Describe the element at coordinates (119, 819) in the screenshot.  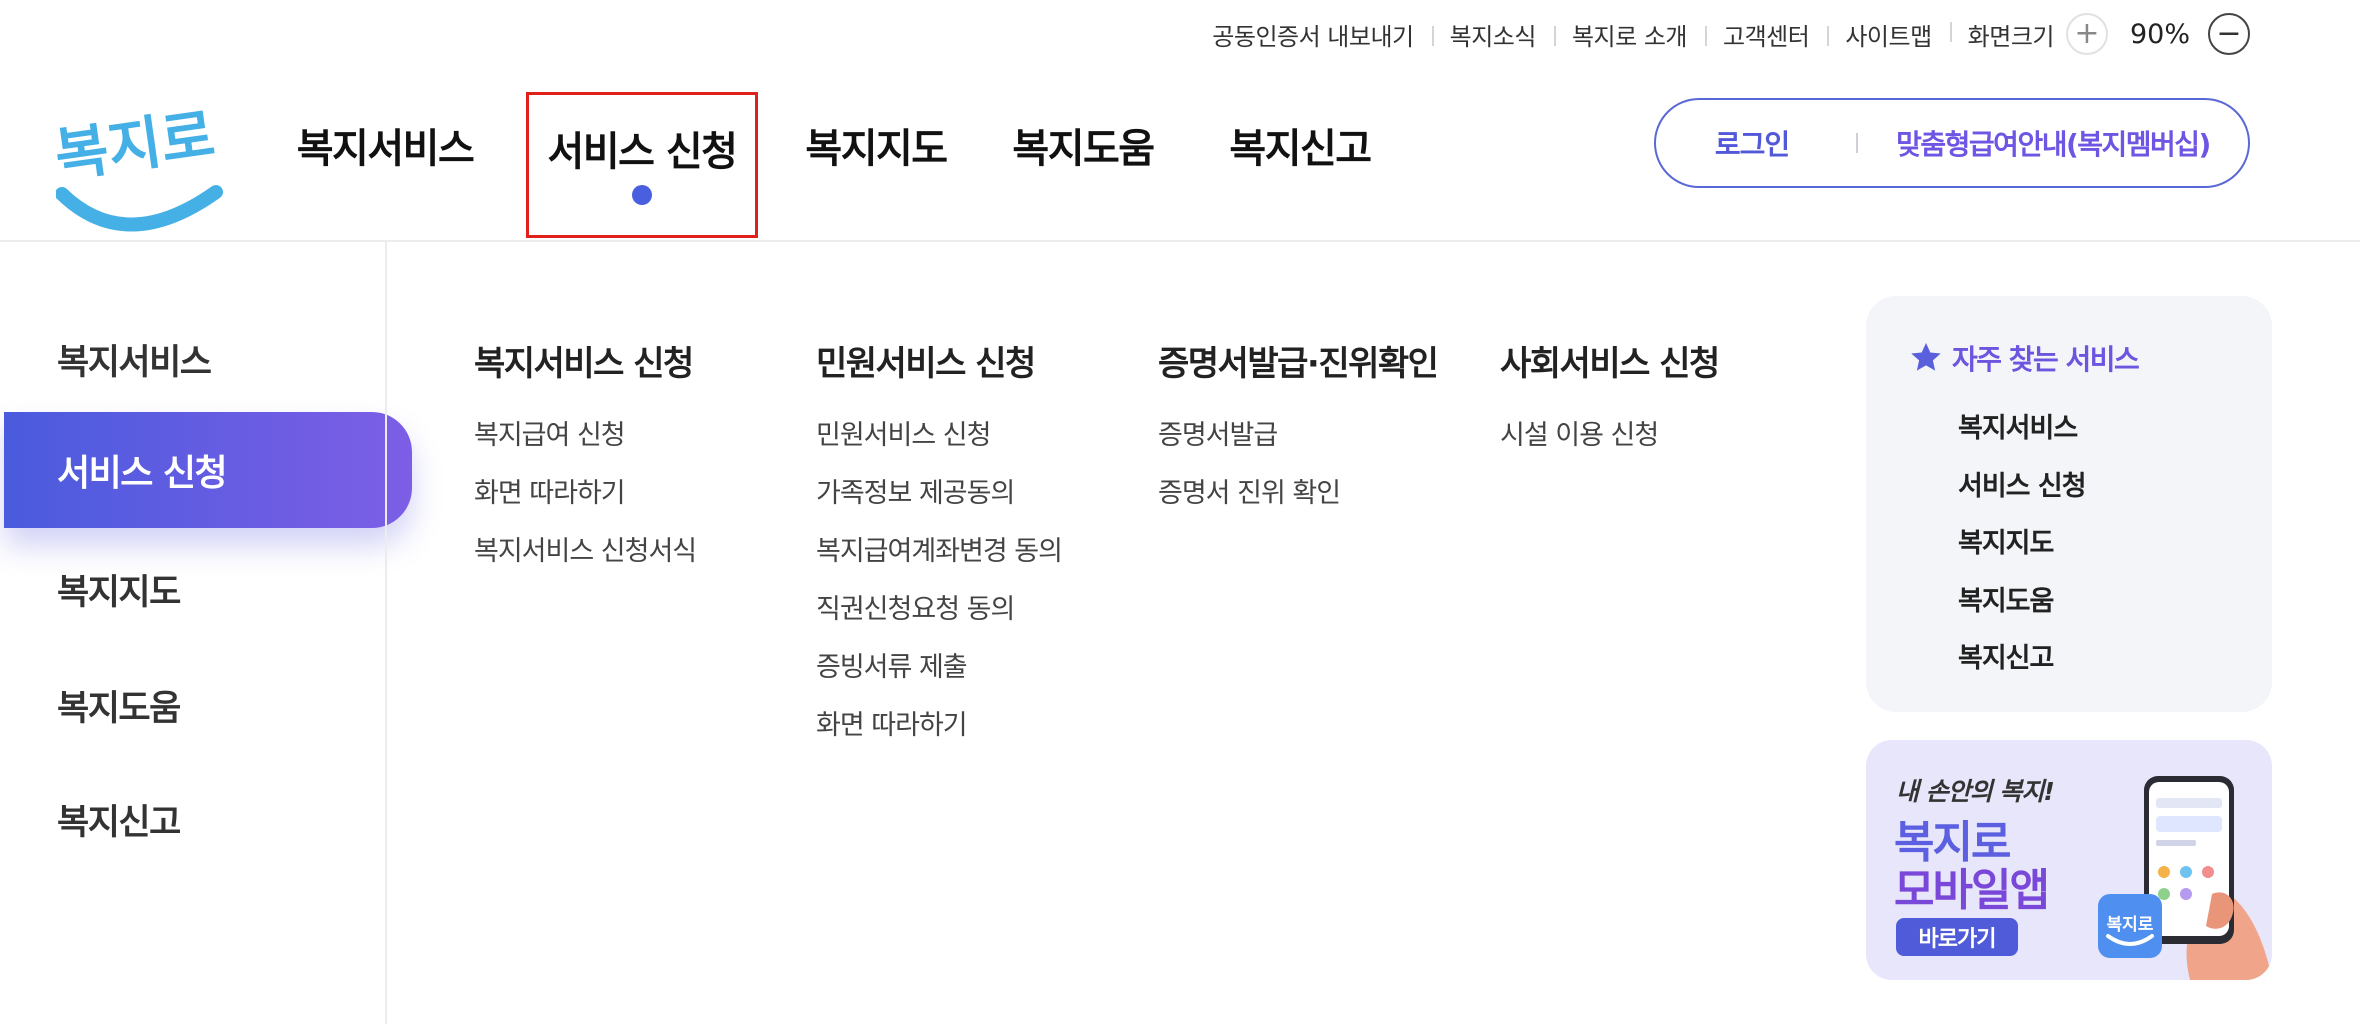
I see `sidebar-item-welfare-report: 복지신고` at that location.